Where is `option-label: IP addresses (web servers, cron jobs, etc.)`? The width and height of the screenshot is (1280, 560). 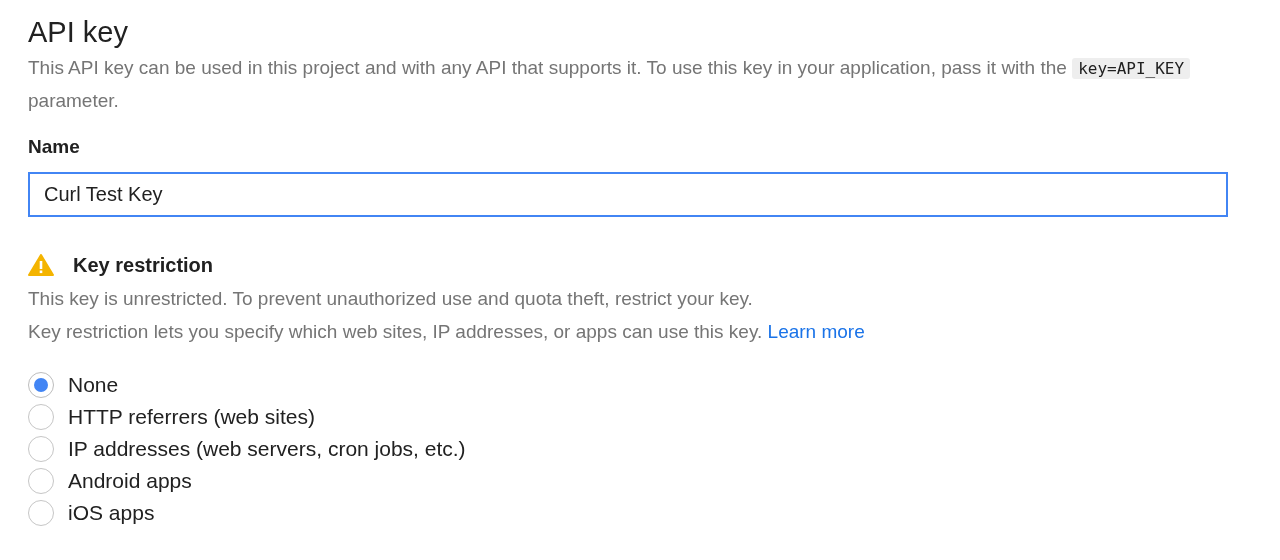 option-label: IP addresses (web servers, cron jobs, etc.) is located at coordinates (267, 449).